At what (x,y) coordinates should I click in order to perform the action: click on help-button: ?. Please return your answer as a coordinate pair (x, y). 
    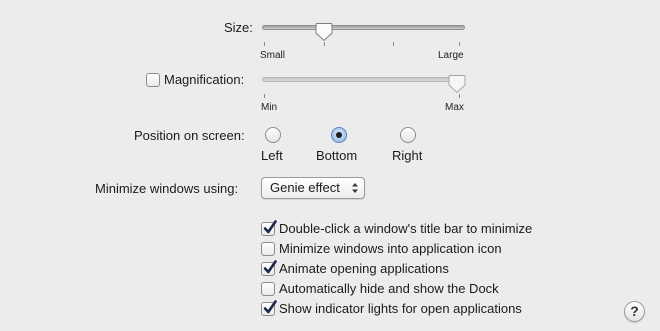
    Looking at the image, I should click on (634, 311).